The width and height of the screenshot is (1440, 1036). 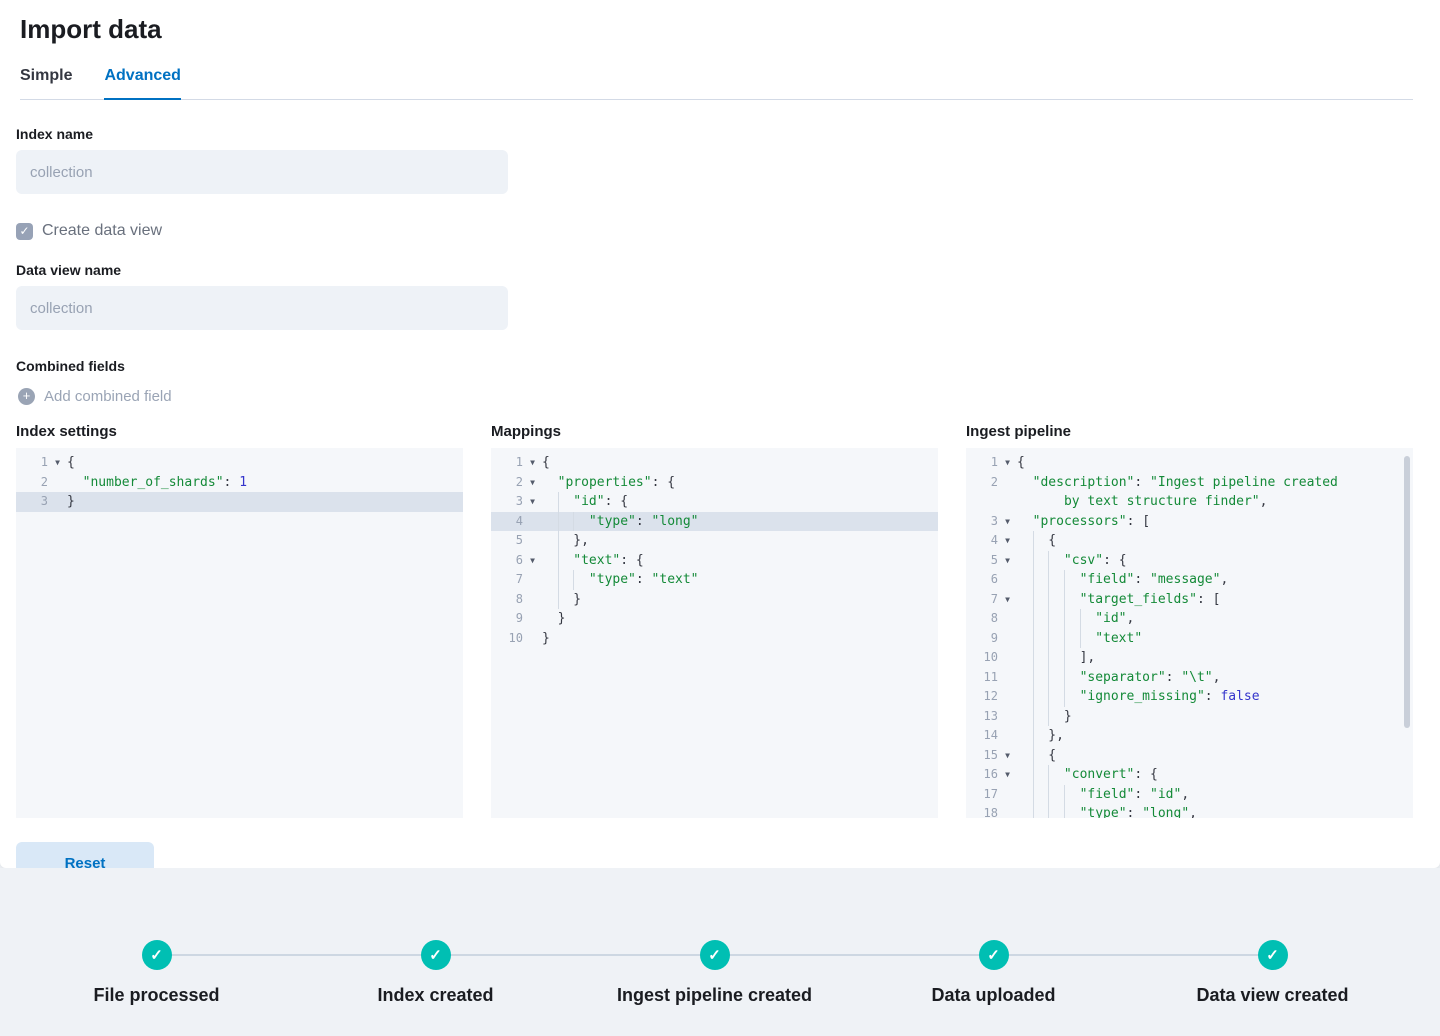 What do you see at coordinates (990, 657) in the screenshot?
I see `line-number: 10` at bounding box center [990, 657].